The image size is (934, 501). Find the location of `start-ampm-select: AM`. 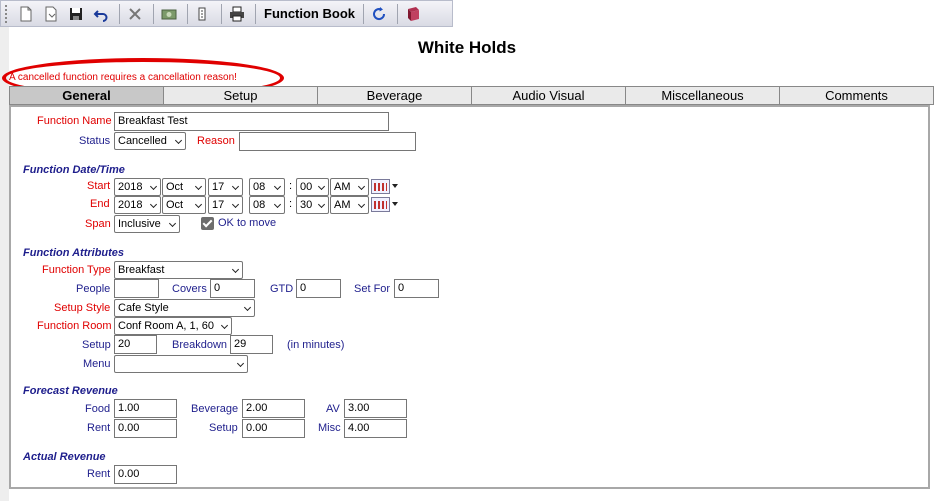

start-ampm-select: AM is located at coordinates (349, 187).